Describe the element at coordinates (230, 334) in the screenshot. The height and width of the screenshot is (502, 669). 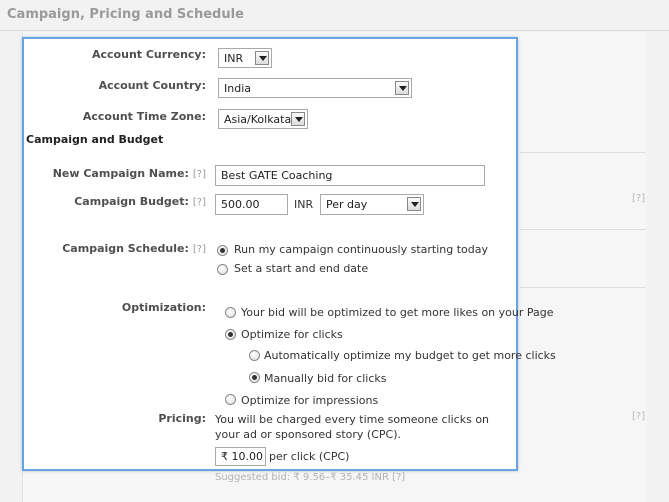
I see `optimize-clicks-radio` at that location.